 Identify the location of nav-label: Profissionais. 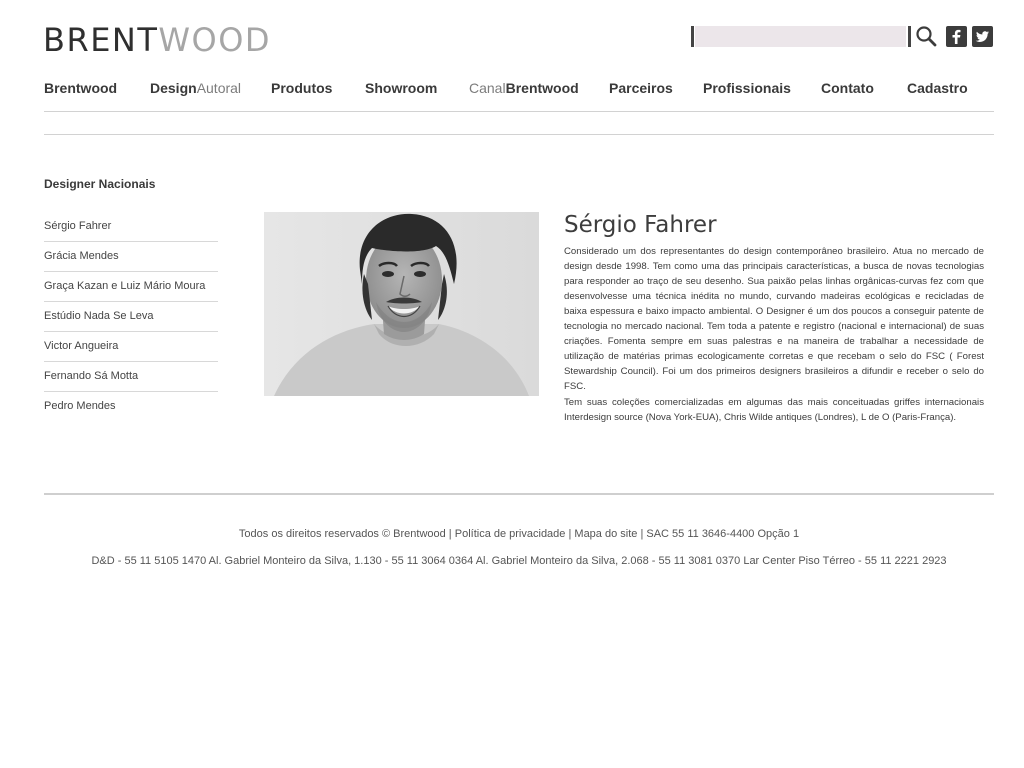
(747, 88).